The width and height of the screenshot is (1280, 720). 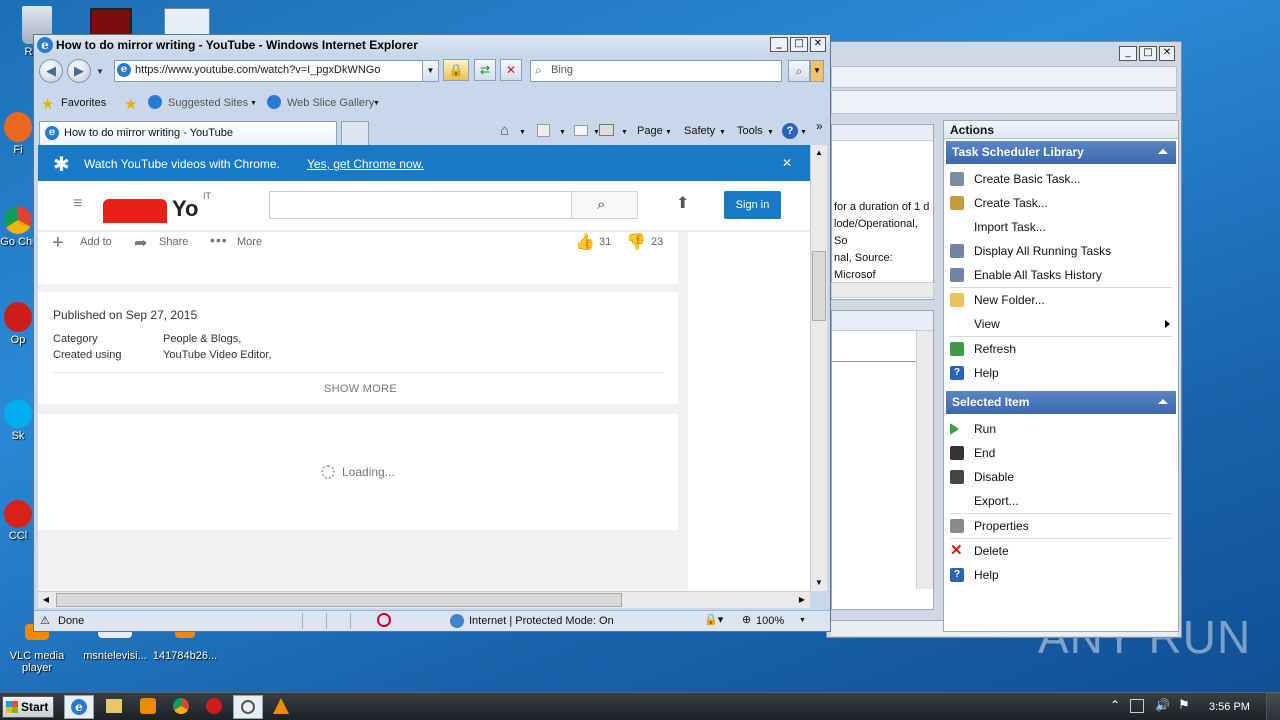 I want to click on history-dropdown-icon: ▼, so click(x=100, y=71).